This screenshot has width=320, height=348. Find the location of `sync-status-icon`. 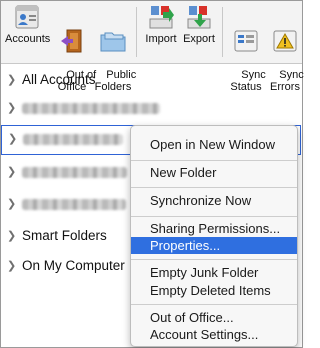

sync-status-icon is located at coordinates (246, 41).